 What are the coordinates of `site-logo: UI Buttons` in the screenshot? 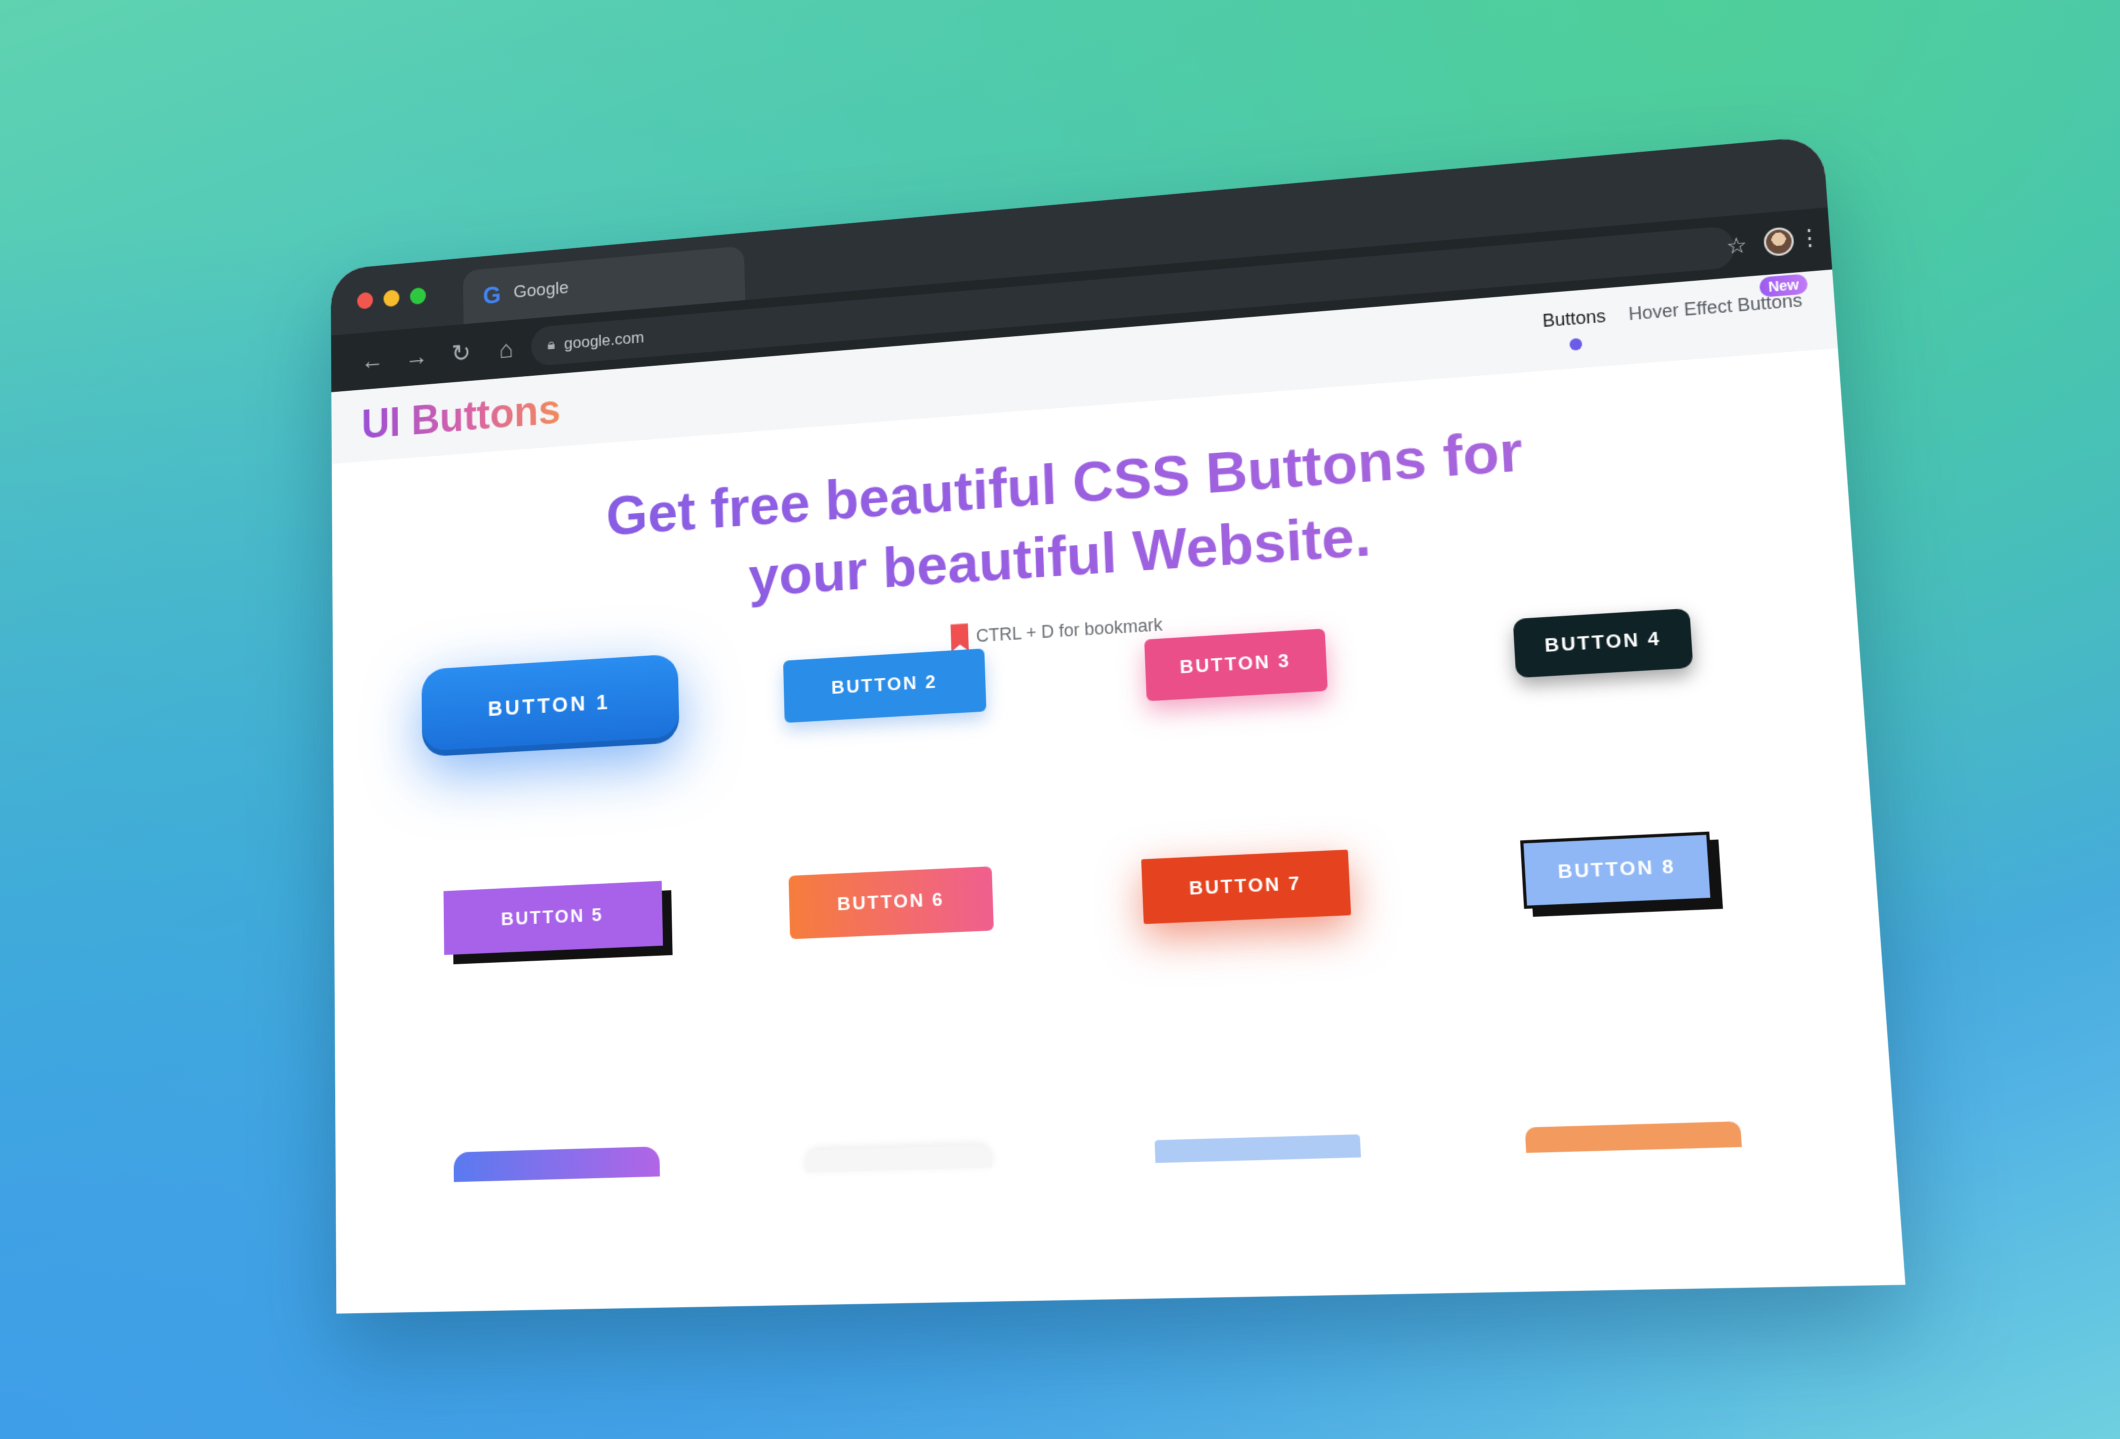 It's located at (461, 418).